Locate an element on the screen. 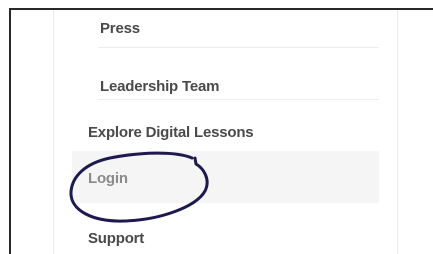  menu-item-explore-digital-lessons: Explore Digital Lessons is located at coordinates (225, 126).